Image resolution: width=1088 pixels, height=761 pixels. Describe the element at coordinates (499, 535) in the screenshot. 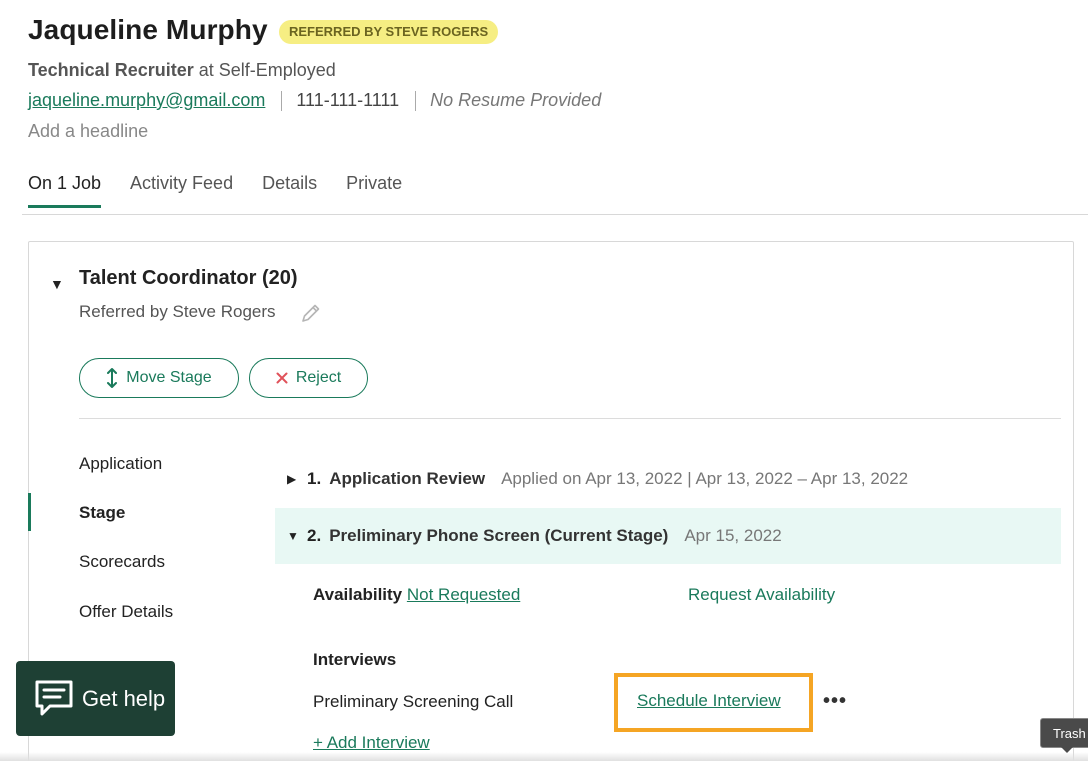

I see `stage-name: Preliminary Phone Screen (Current Stage)` at that location.